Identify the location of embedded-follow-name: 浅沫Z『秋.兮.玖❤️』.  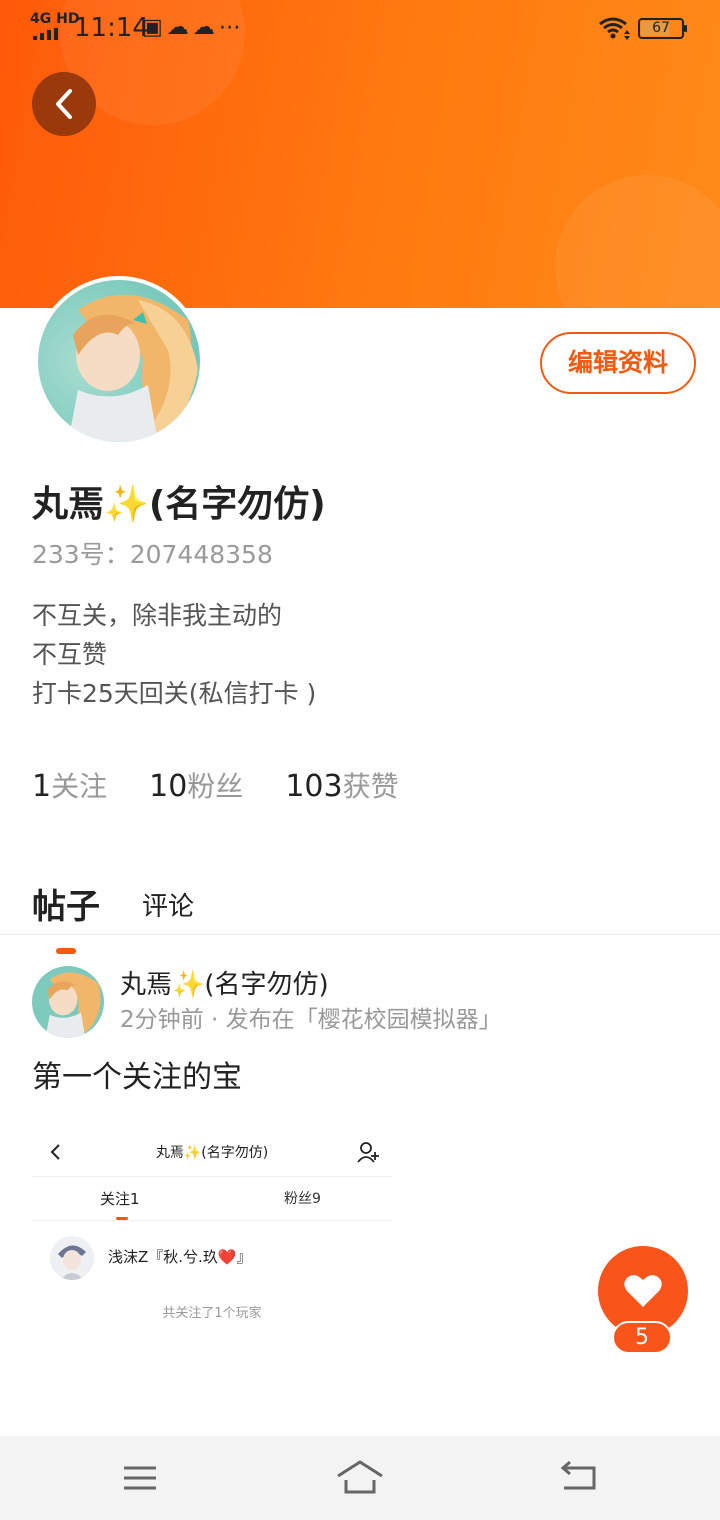
(180, 1257).